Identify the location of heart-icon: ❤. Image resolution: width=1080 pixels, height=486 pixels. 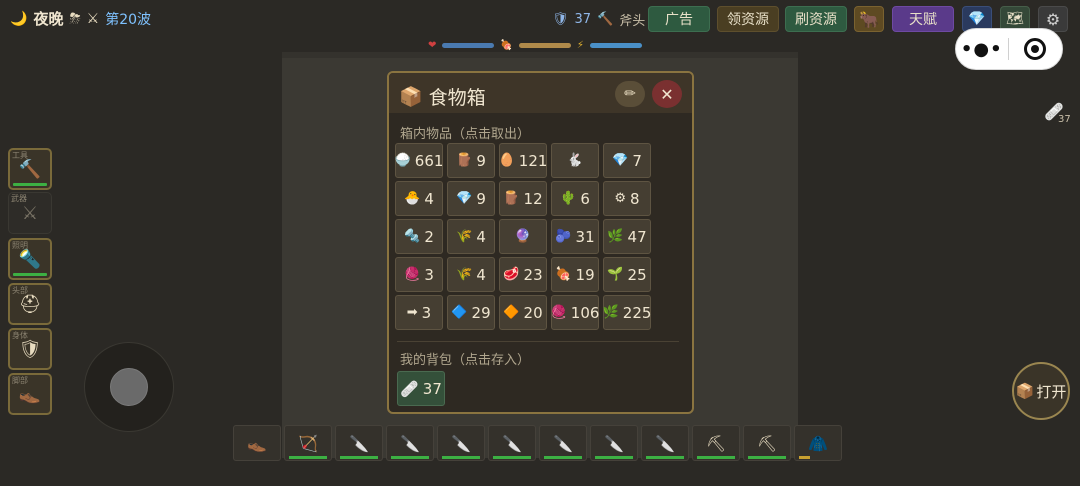
(432, 45).